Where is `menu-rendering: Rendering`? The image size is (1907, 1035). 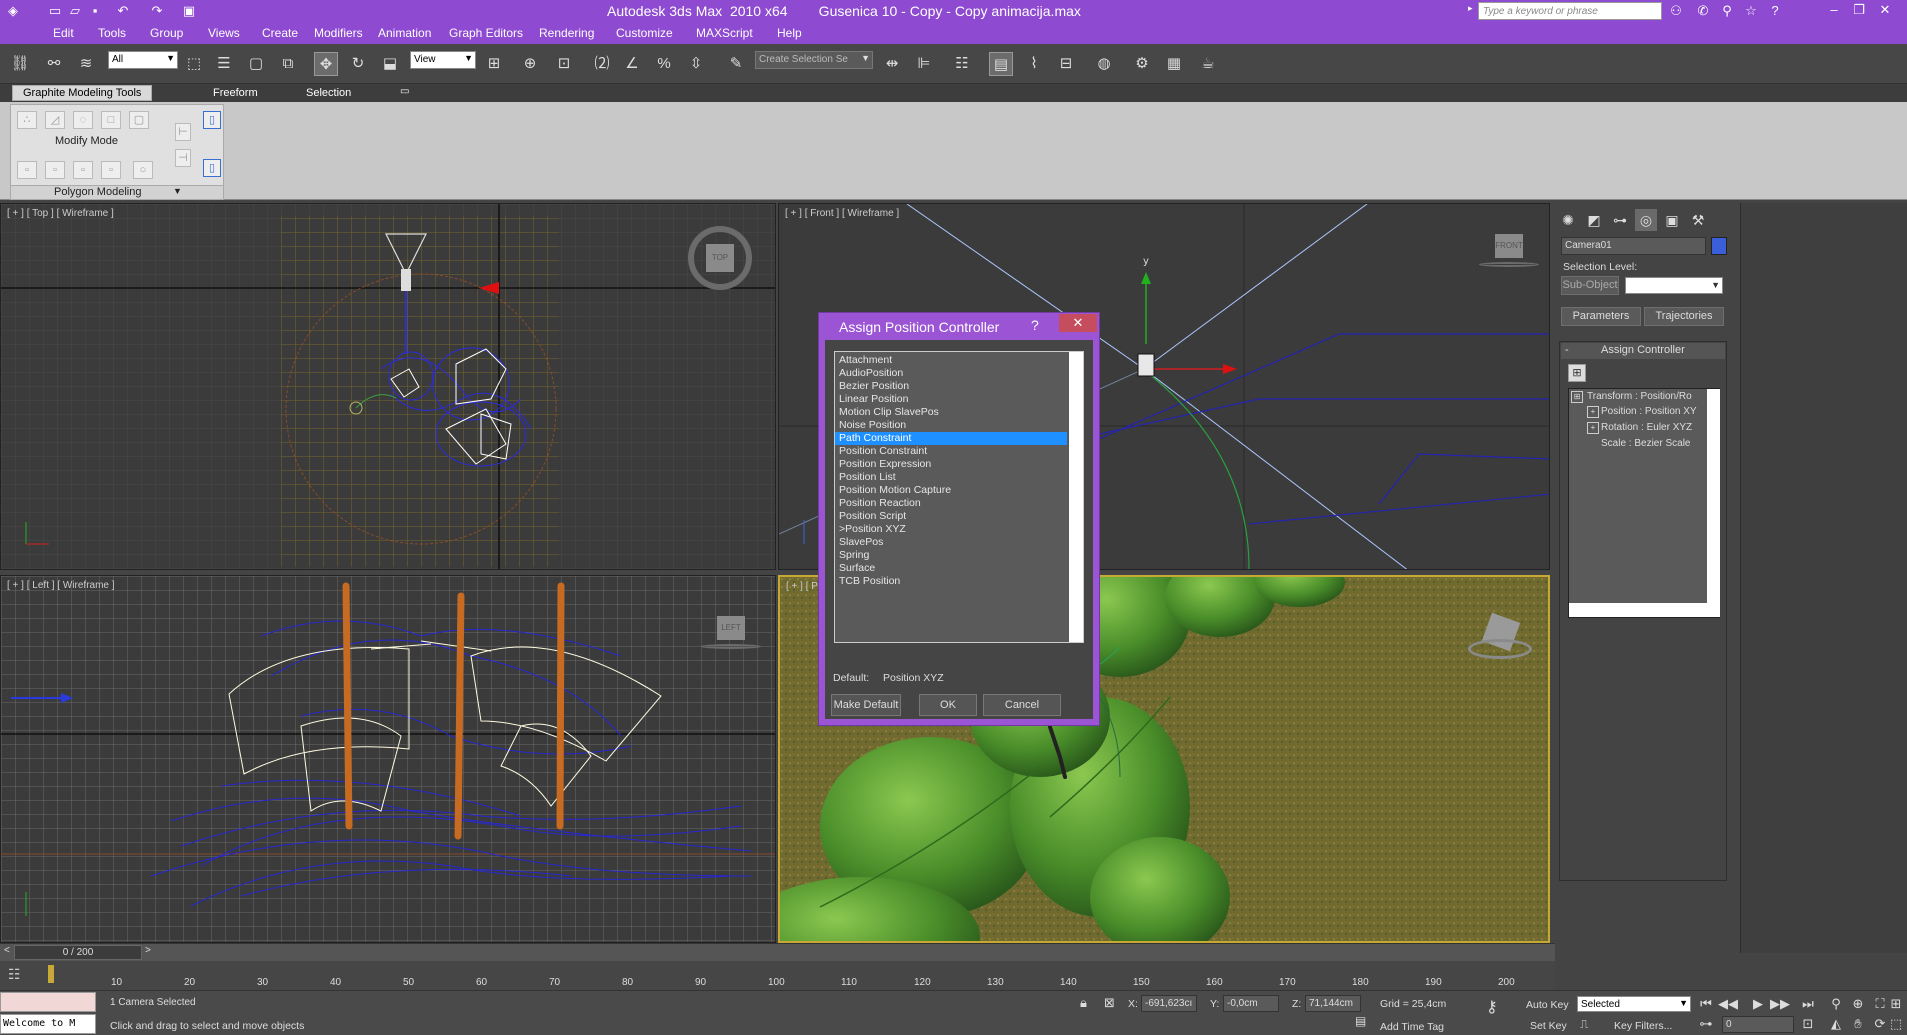
menu-rendering: Rendering is located at coordinates (566, 33).